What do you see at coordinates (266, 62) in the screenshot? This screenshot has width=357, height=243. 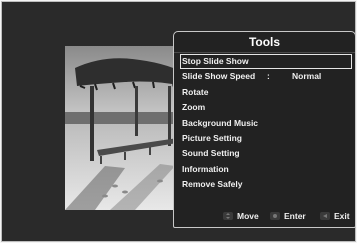 I see `menu-item-stop-slide-show: Stop Slide Show` at bounding box center [266, 62].